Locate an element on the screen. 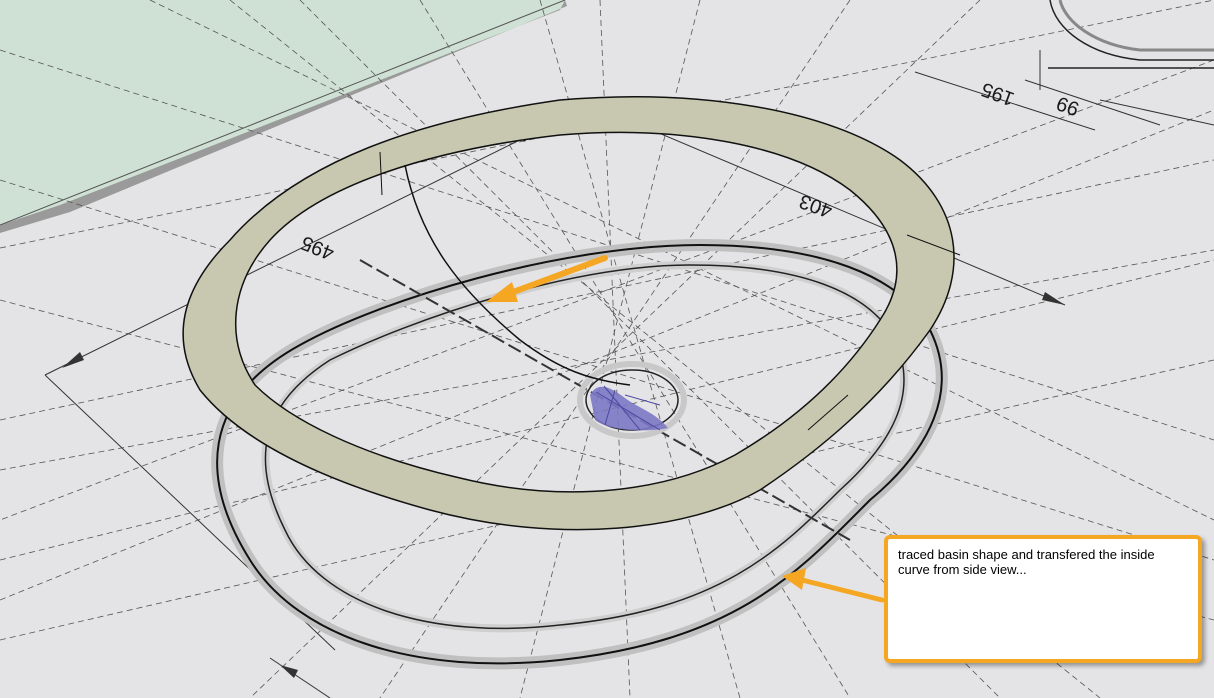  top-right-dimensions is located at coordinates (1064, 90).